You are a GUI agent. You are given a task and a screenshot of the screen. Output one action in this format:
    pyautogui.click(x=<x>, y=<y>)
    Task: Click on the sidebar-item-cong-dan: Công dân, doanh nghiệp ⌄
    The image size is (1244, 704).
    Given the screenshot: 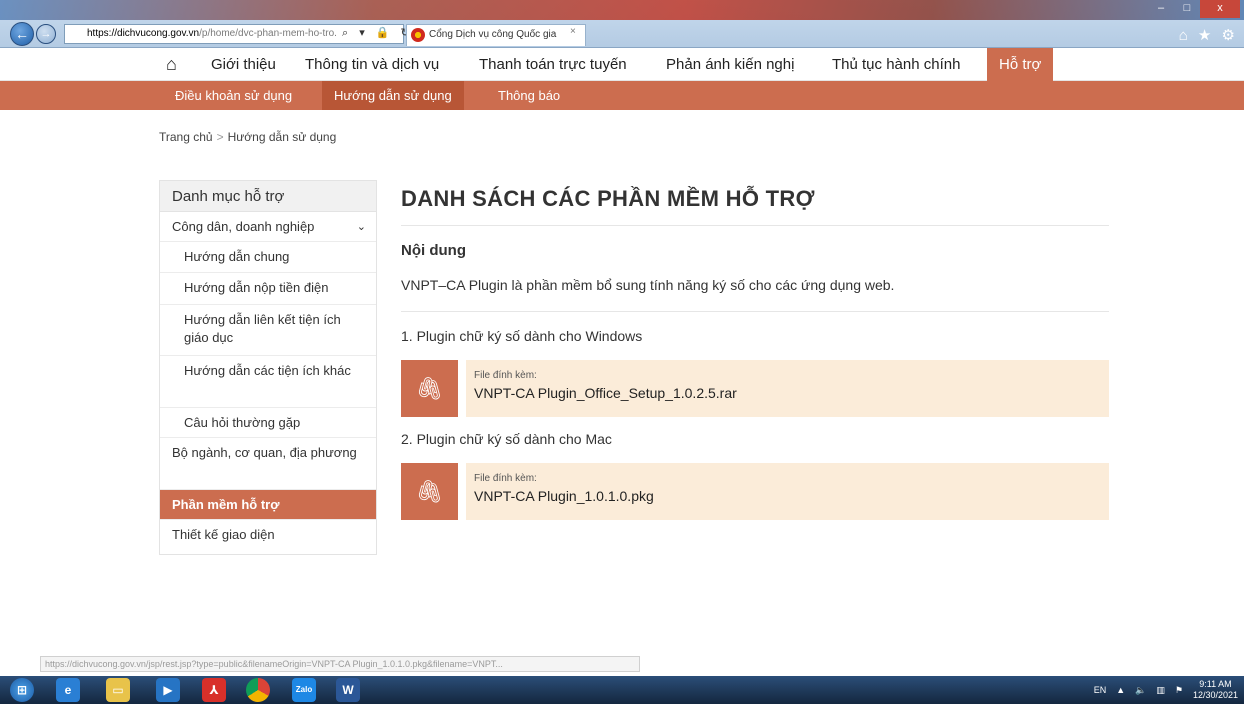 What is the action you would take?
    pyautogui.click(x=268, y=227)
    